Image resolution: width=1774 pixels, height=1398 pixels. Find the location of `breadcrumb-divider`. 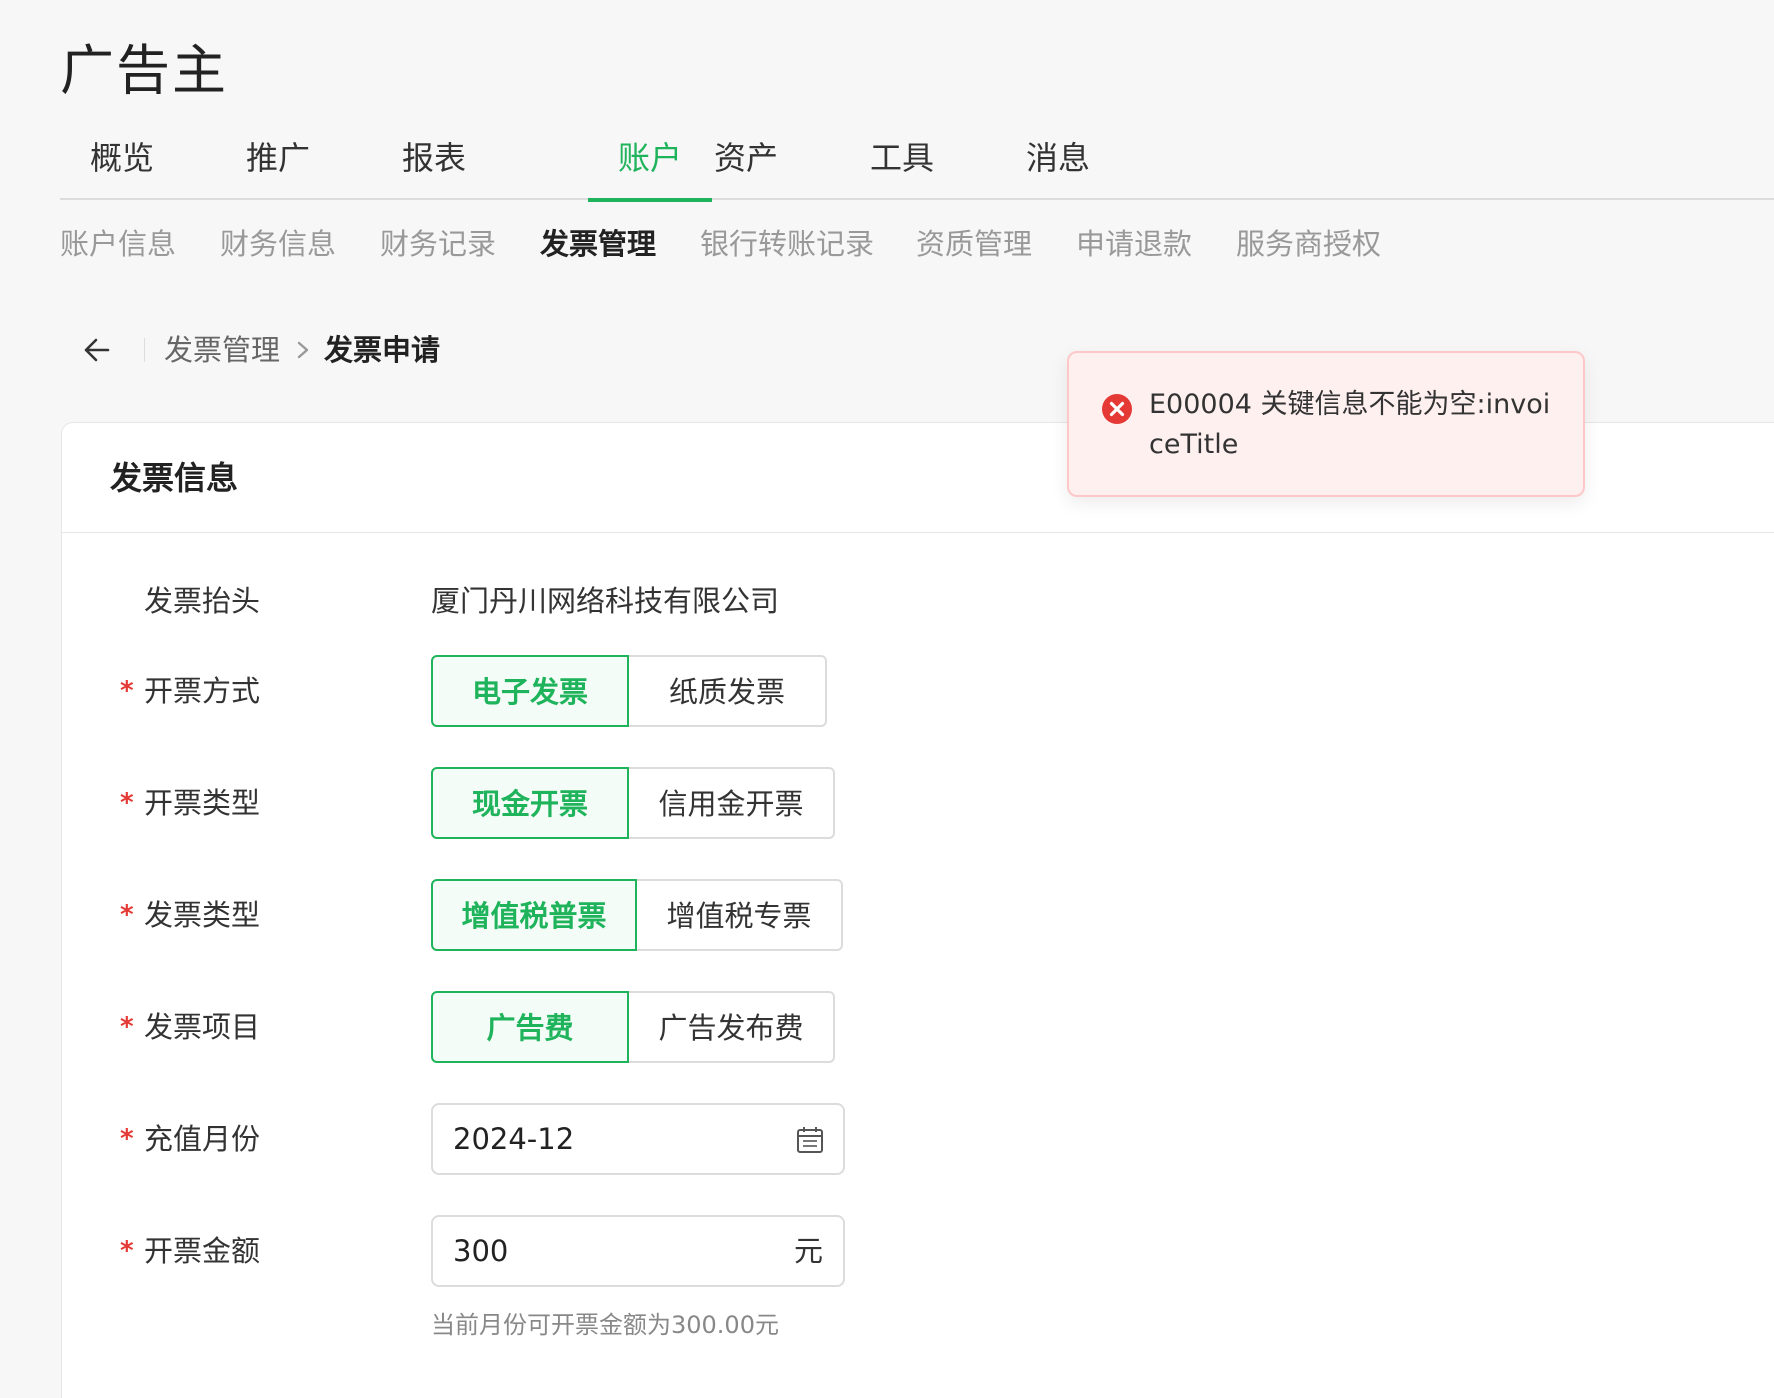

breadcrumb-divider is located at coordinates (144, 350).